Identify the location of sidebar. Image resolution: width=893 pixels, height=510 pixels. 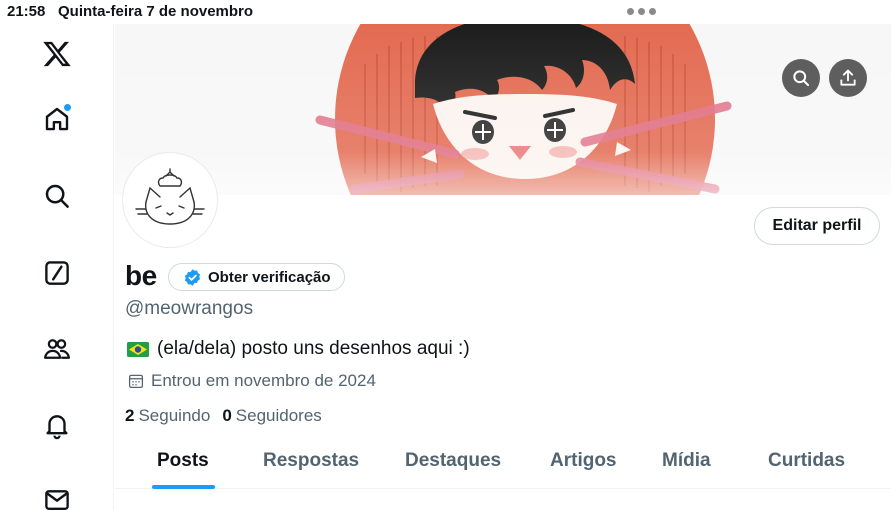
(57, 267).